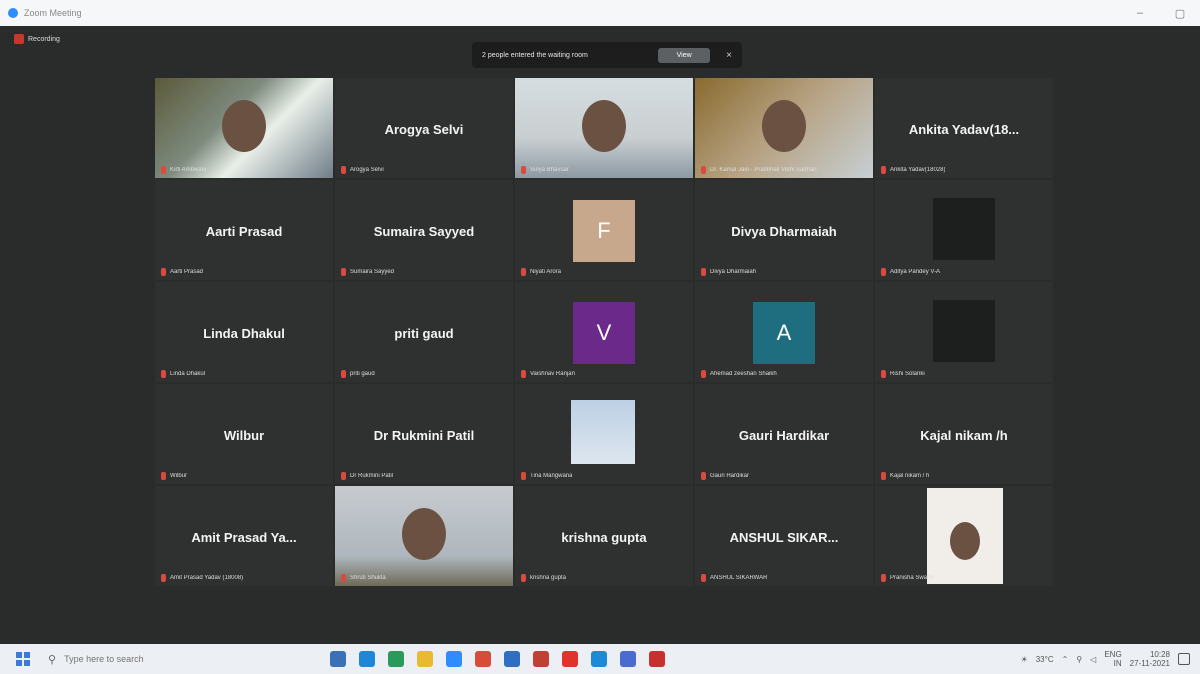  I want to click on minimize-button: –, so click(1140, 13).